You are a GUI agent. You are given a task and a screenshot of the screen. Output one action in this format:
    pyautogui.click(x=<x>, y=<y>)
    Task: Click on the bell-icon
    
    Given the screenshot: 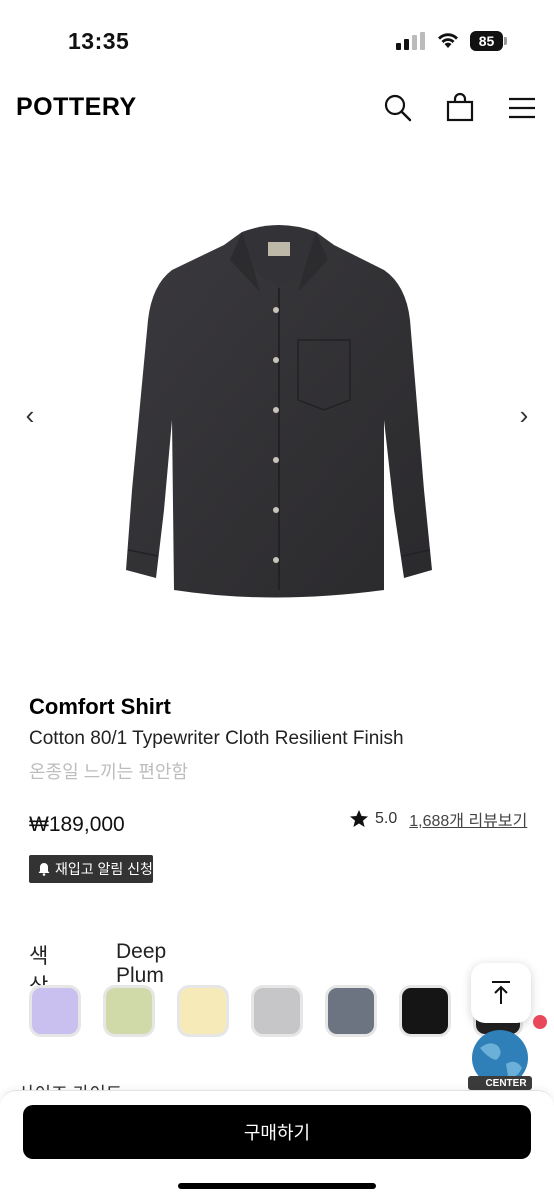 What is the action you would take?
    pyautogui.click(x=44, y=869)
    